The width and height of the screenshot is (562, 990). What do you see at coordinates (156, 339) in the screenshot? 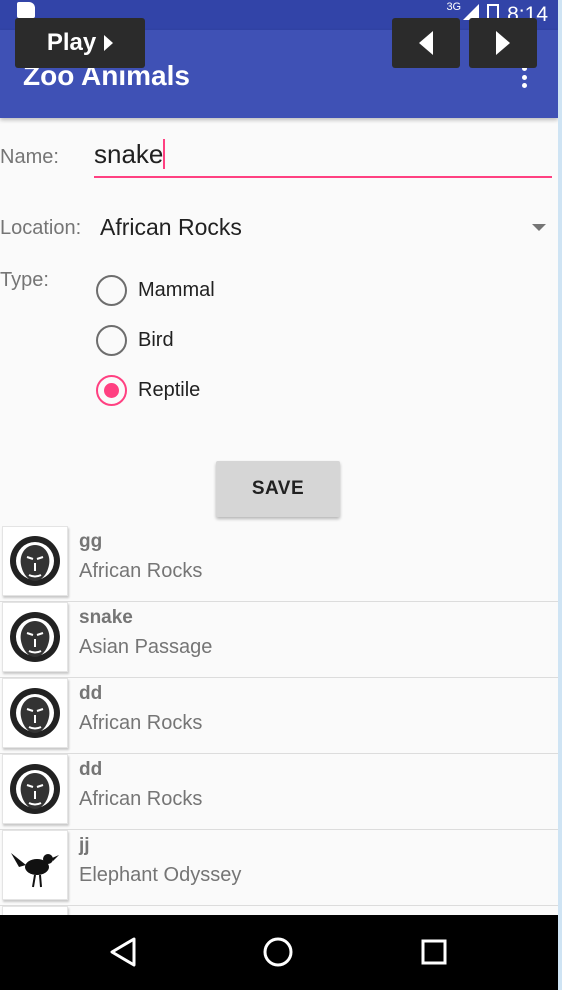
I see `radio-label-bird: Bird` at bounding box center [156, 339].